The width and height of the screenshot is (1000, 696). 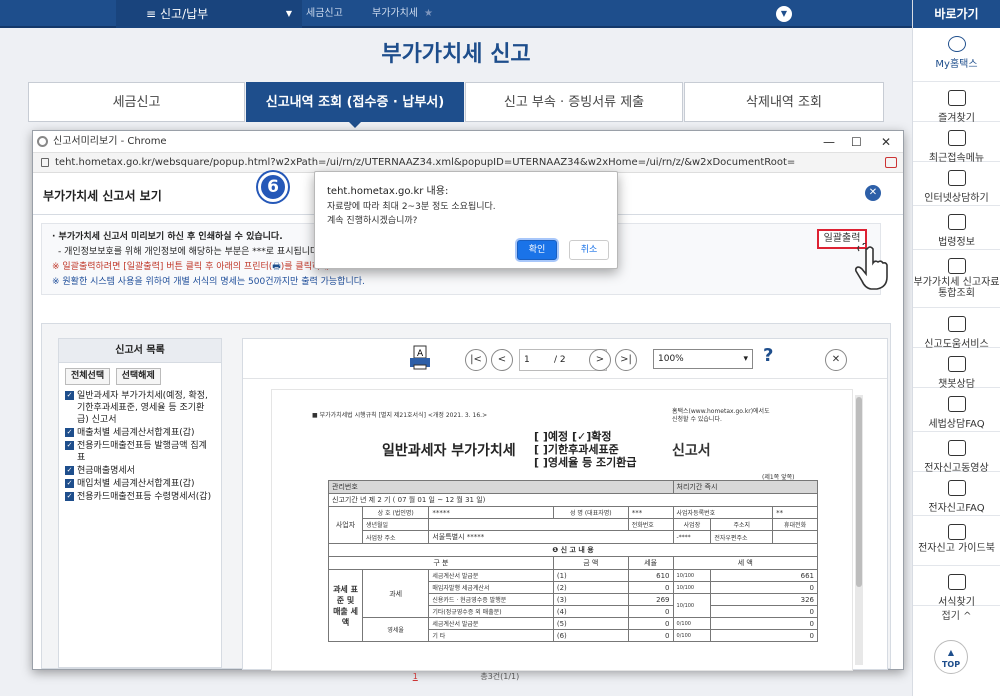 What do you see at coordinates (859, 492) in the screenshot?
I see `scrollbar-thumb` at bounding box center [859, 492].